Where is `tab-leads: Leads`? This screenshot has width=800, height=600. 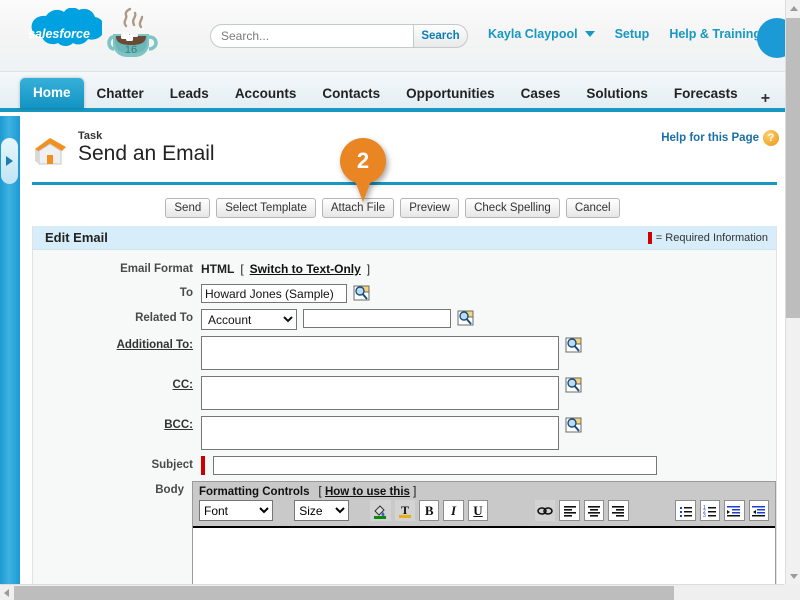
tab-leads: Leads is located at coordinates (189, 94).